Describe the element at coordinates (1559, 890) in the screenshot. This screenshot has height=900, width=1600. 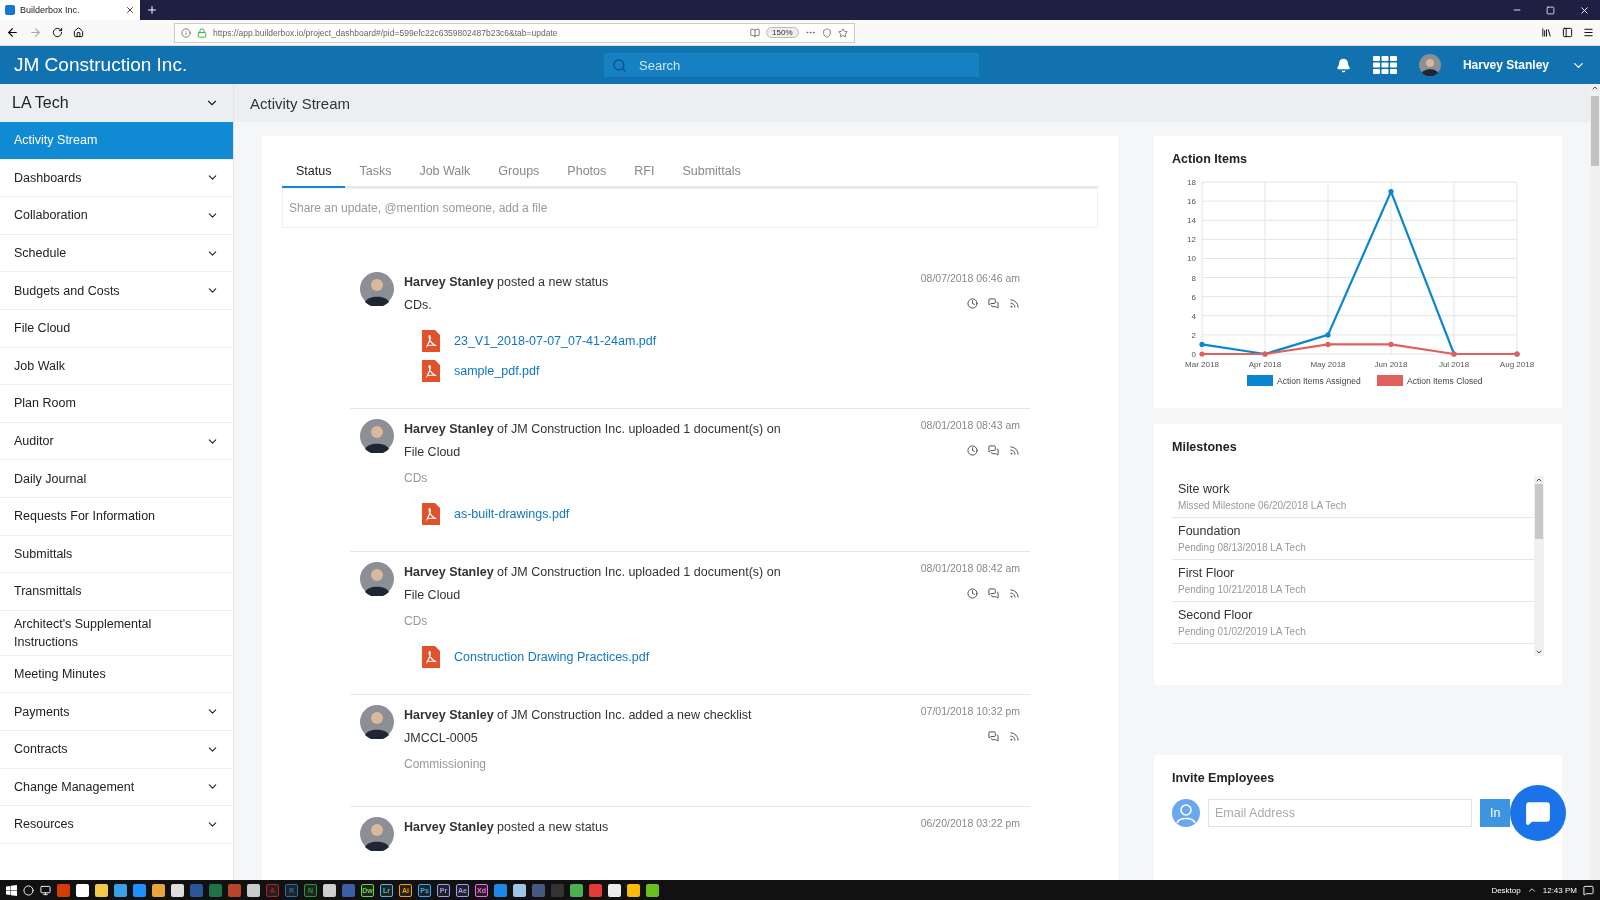
I see `clock: 12:43 PM` at that location.